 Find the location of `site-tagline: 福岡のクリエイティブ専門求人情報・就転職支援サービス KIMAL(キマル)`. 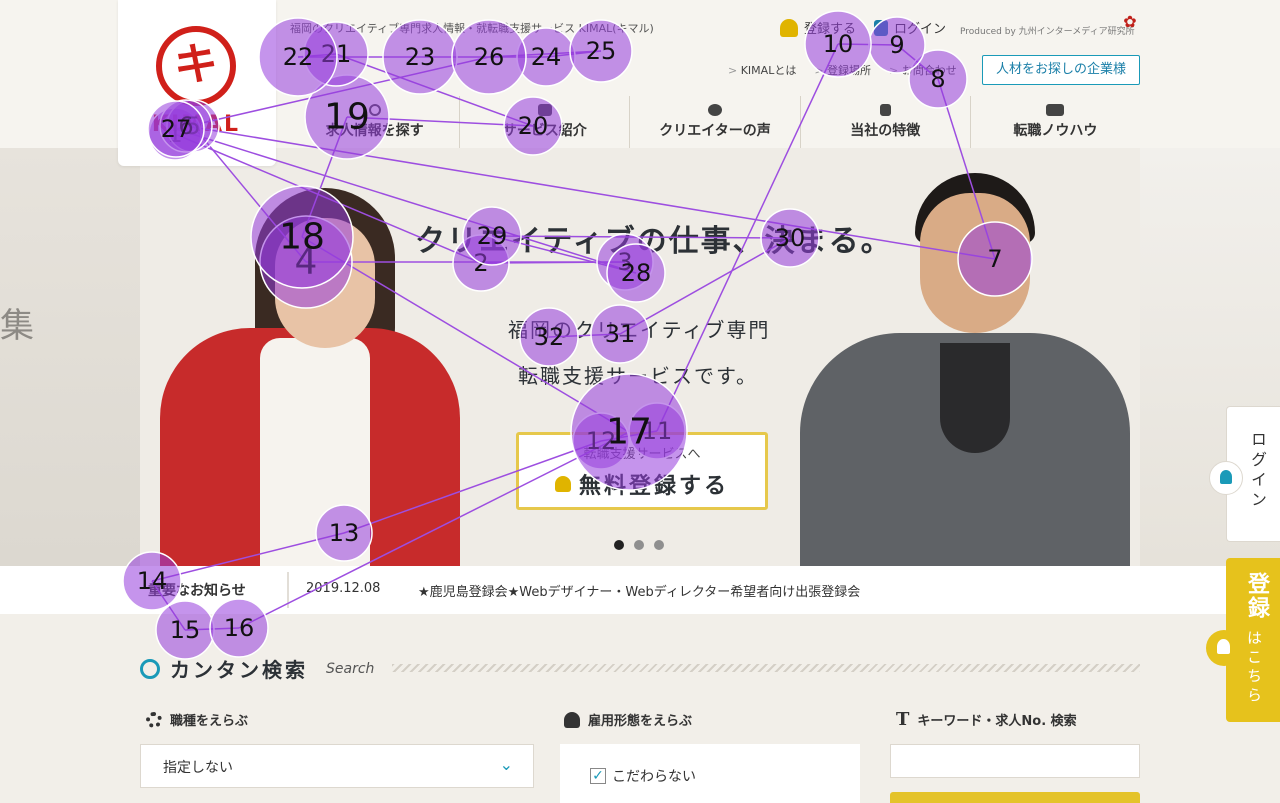

site-tagline: 福岡のクリエイティブ専門求人情報・就転職支援サービス KIMAL(キマル) is located at coordinates (472, 28).